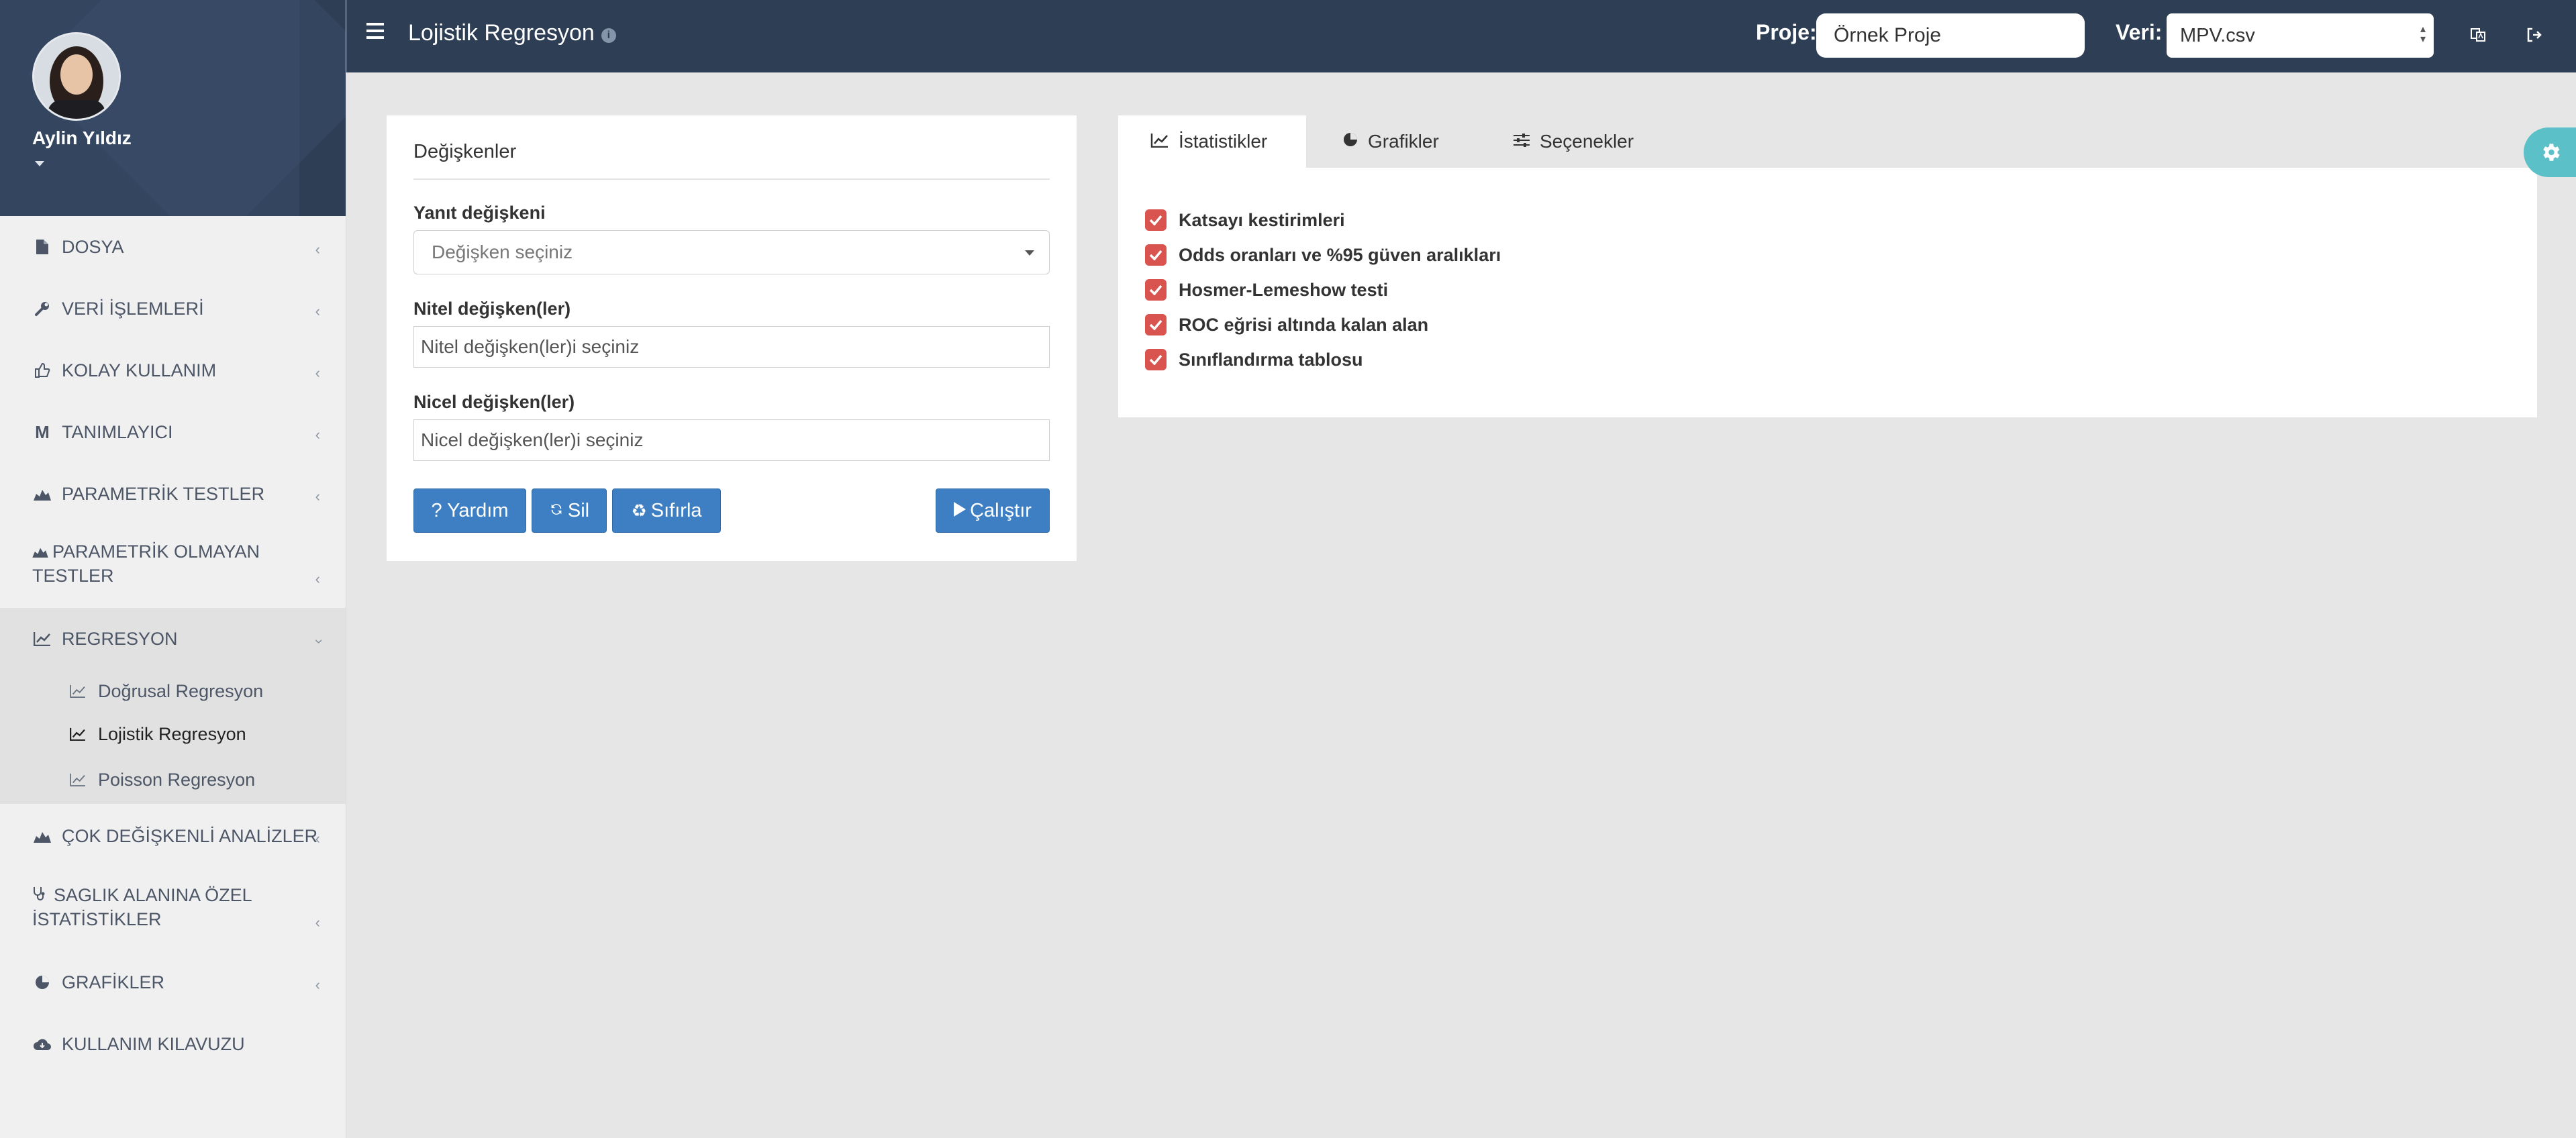 This screenshot has height=1138, width=2576. I want to click on caret-down-icon, so click(1029, 253).